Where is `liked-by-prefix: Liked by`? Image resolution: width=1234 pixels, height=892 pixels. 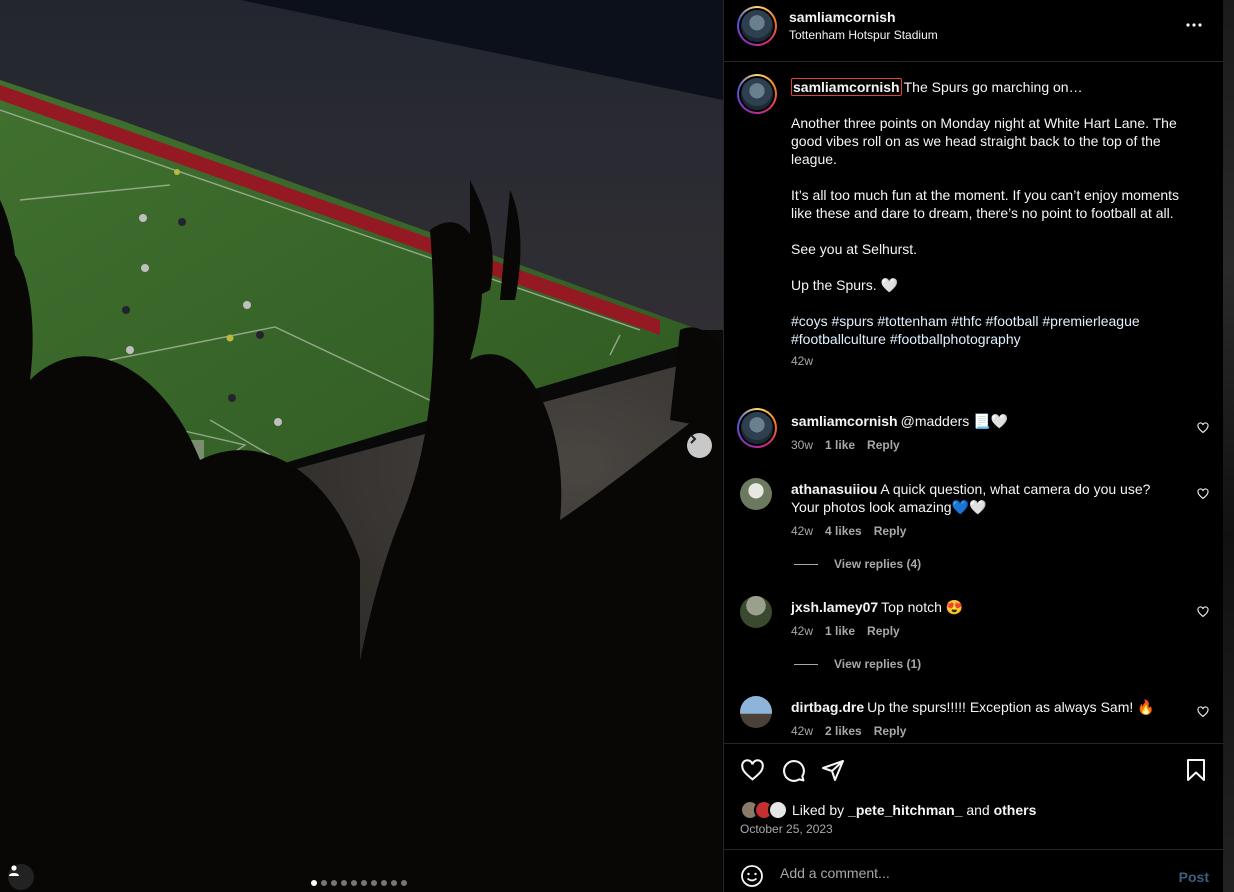 liked-by-prefix: Liked by is located at coordinates (818, 810).